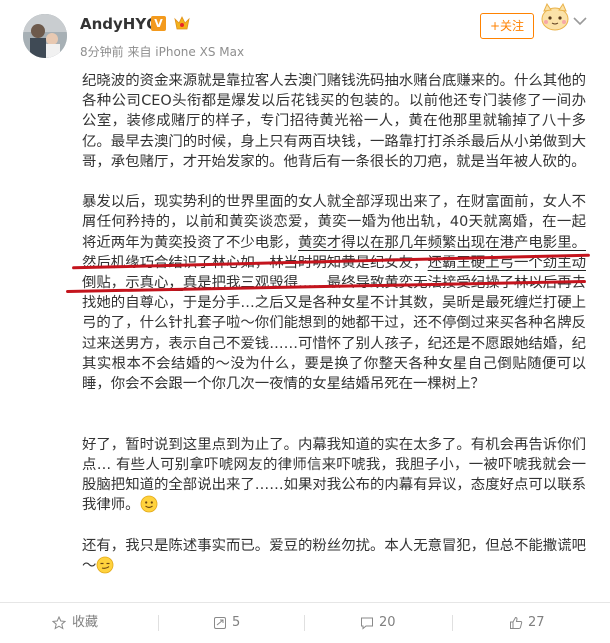  I want to click on repost-count: 5, so click(236, 622).